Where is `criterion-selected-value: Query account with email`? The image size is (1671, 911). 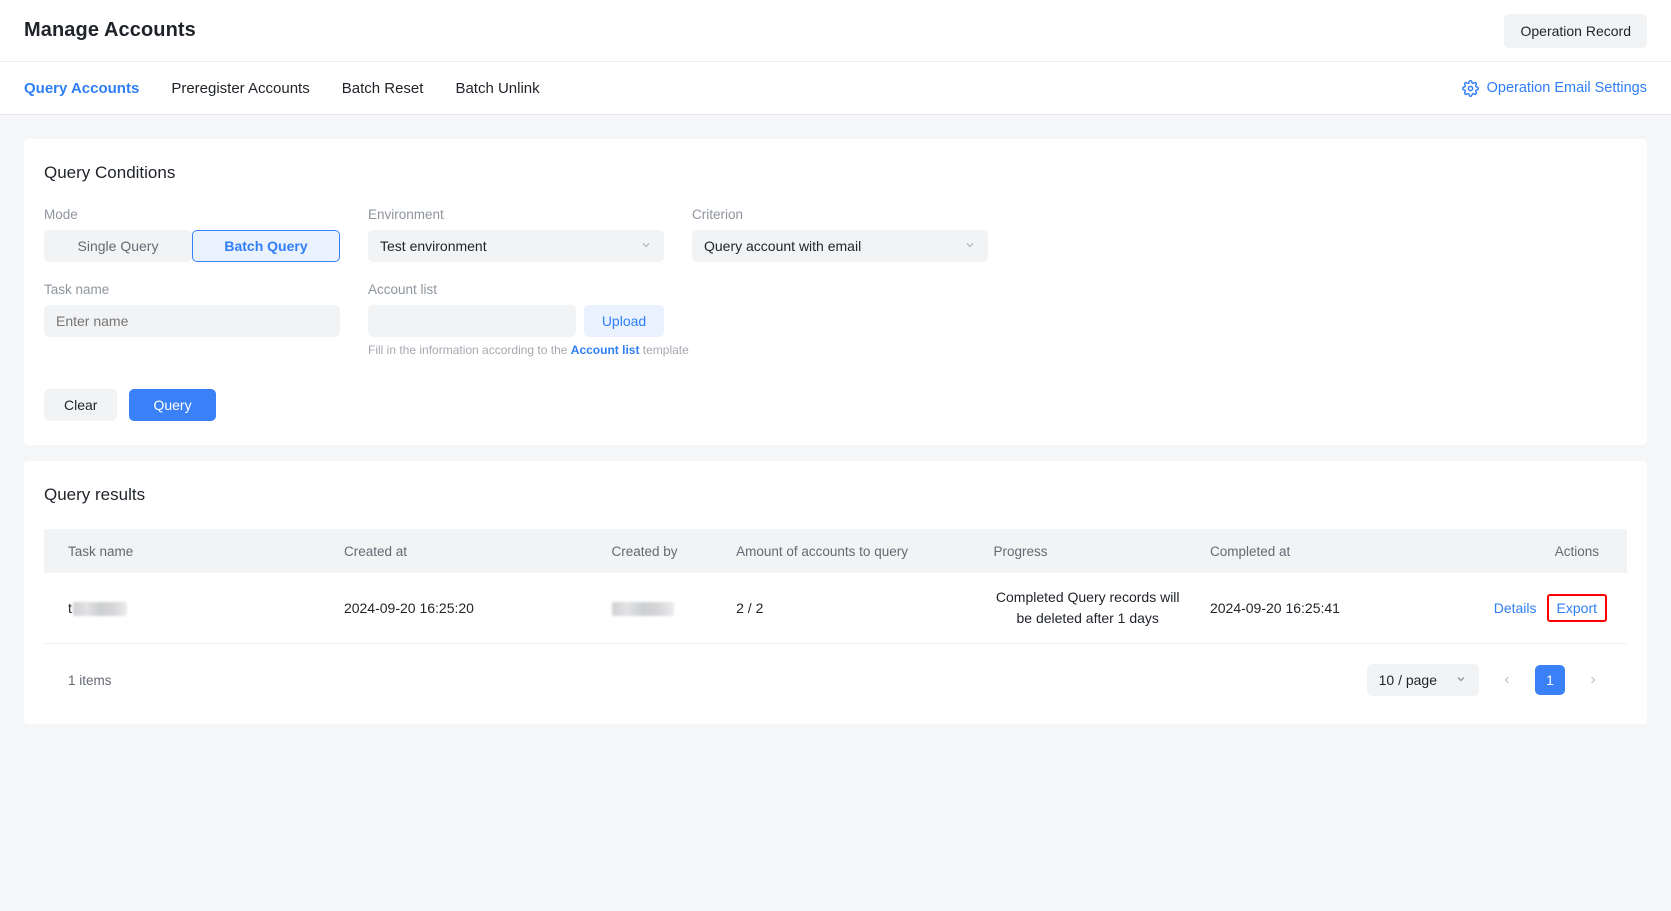
criterion-selected-value: Query account with email is located at coordinates (783, 246).